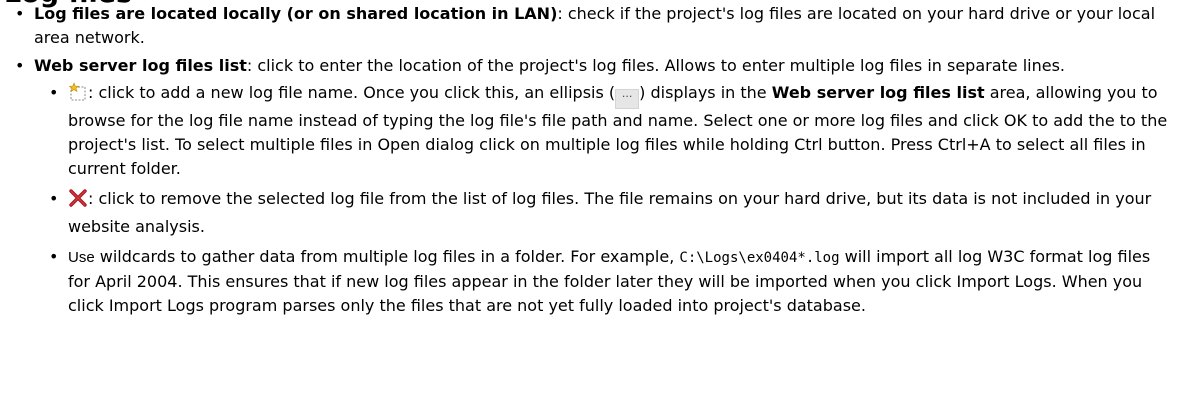  I want to click on add-description-b: ) displays in the, so click(705, 92).